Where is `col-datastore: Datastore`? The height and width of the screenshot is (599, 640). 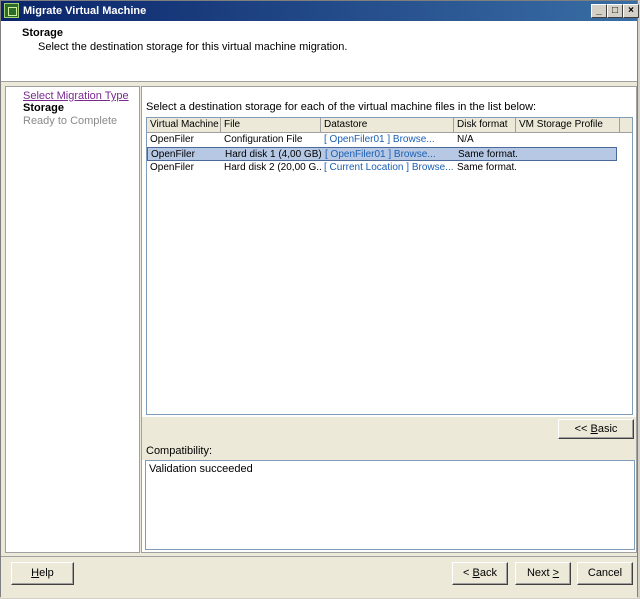
col-datastore: Datastore is located at coordinates (387, 125).